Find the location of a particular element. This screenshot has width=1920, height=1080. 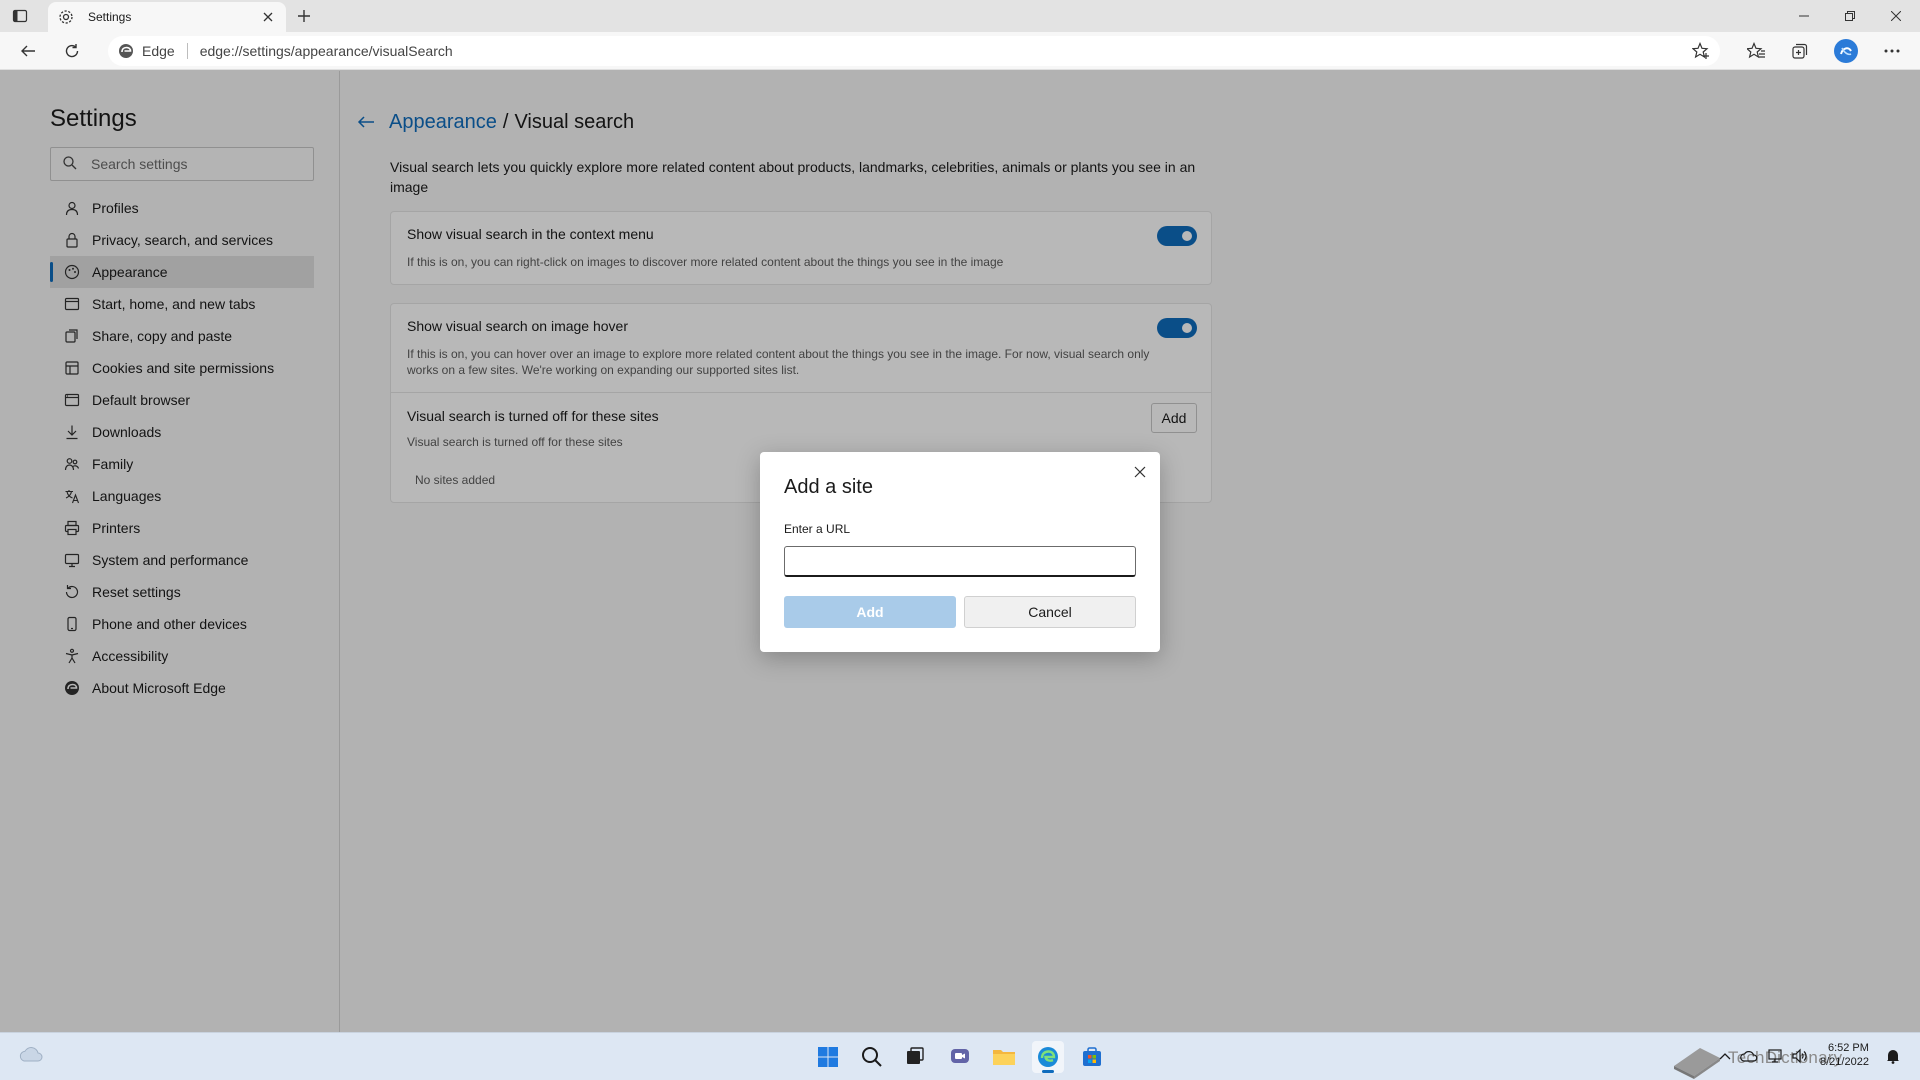

dialog-cancel-button: Cancel is located at coordinates (1050, 612).